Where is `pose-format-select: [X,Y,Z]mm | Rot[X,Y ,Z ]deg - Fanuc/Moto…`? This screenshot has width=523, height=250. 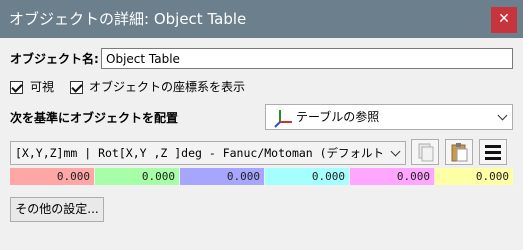
pose-format-select: [X,Y,Z]mm | Rot[X,Y ,Z ]deg - Fanuc/Moto… is located at coordinates (208, 153).